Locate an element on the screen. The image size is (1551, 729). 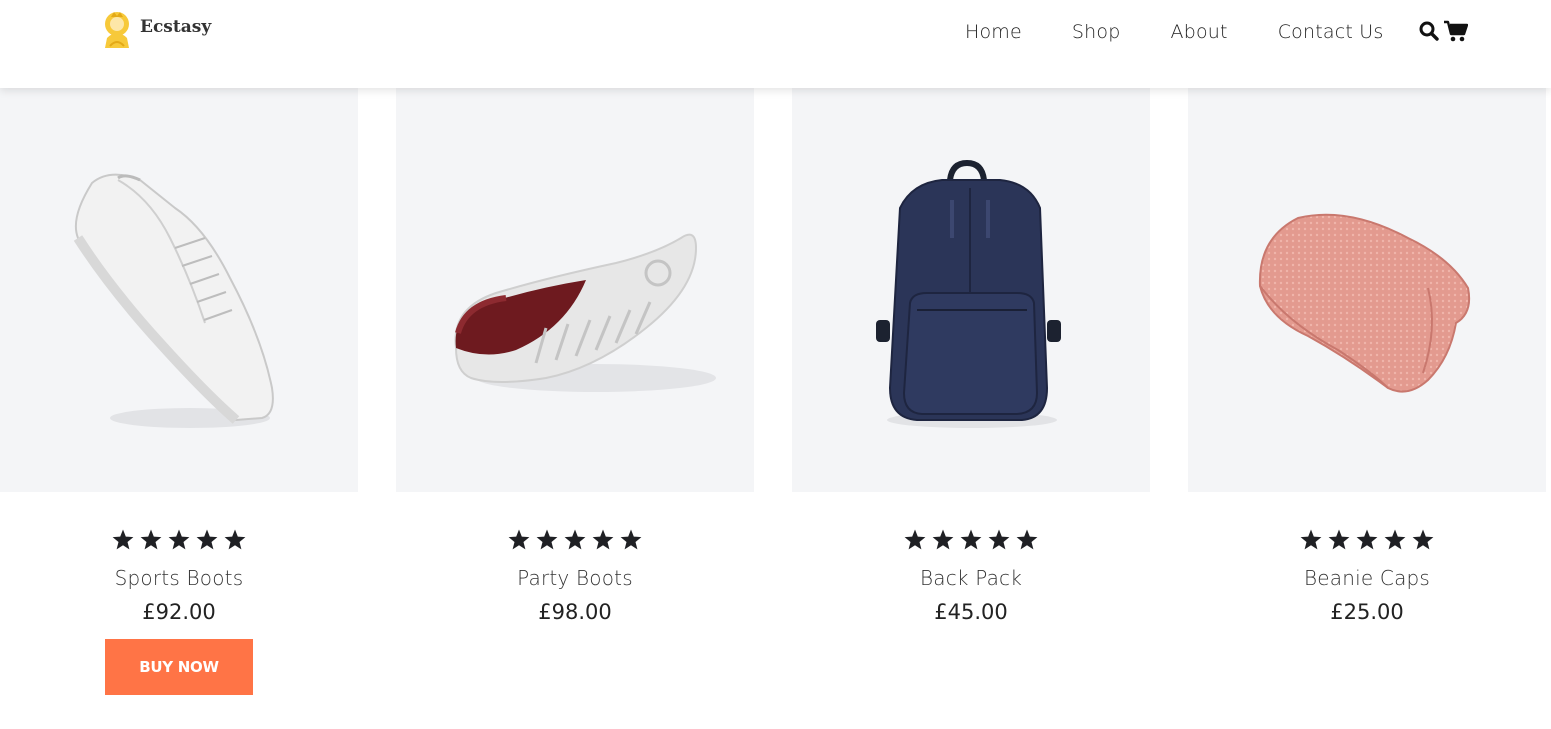
product-name: Beanie Caps is located at coordinates (1367, 578).